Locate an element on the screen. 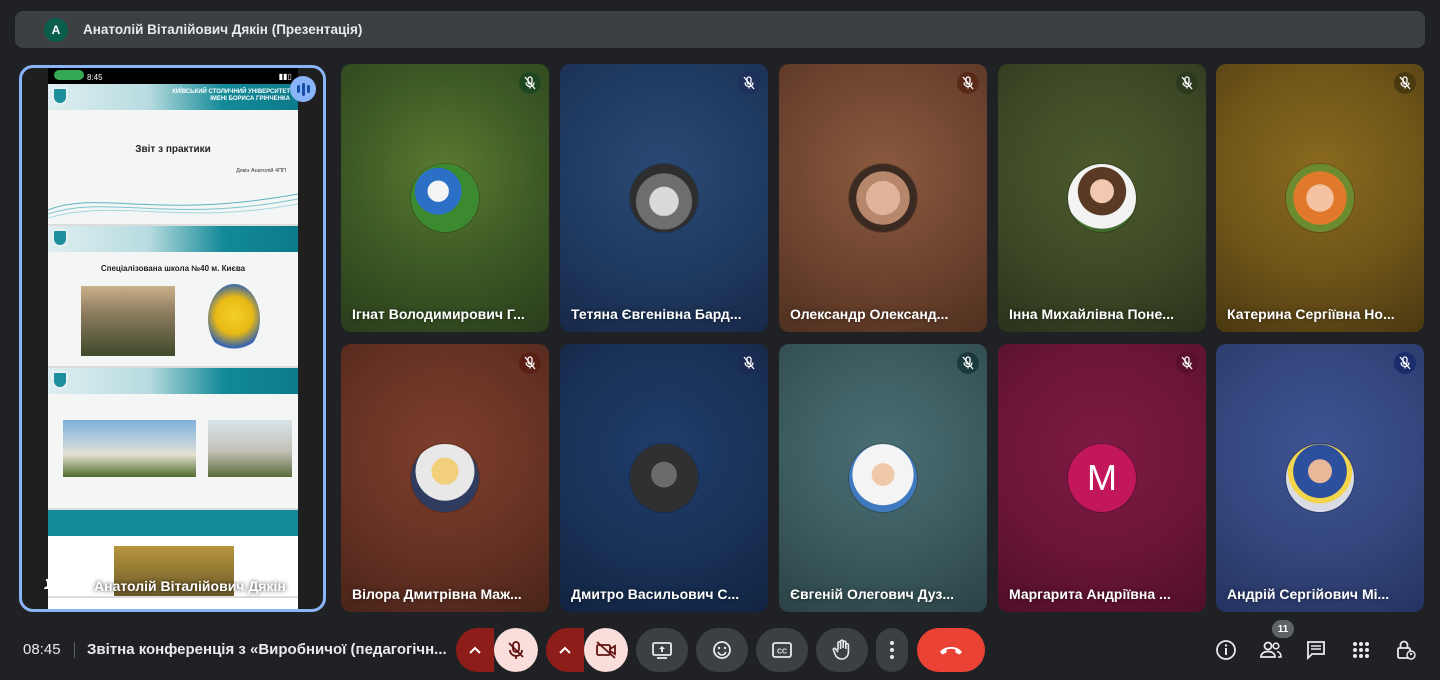 The image size is (1440, 680). emoji-icon is located at coordinates (722, 650).